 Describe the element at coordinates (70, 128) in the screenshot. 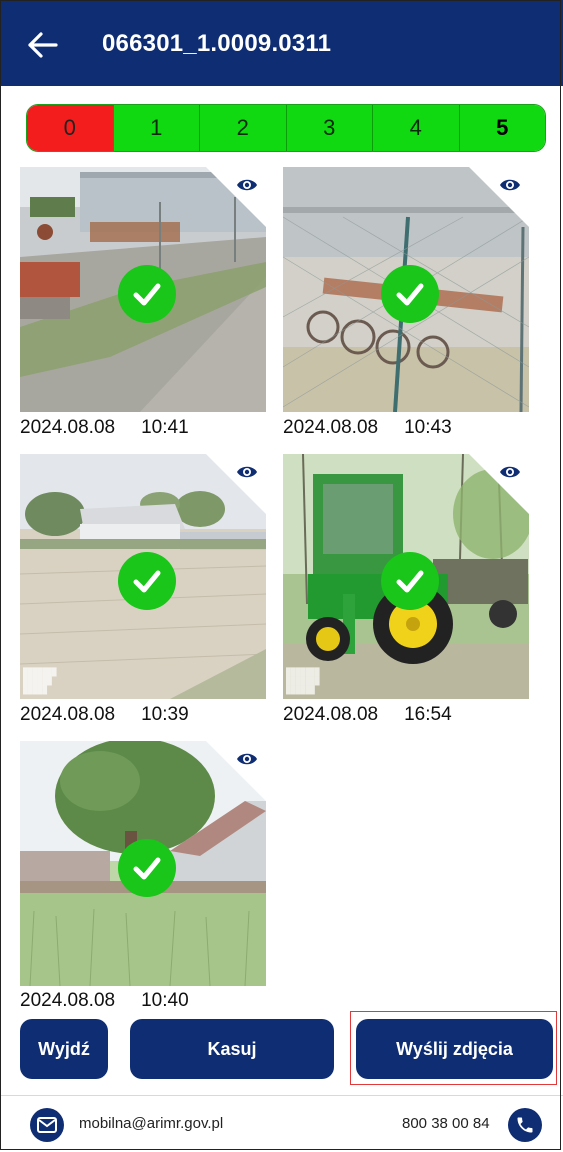

I see `segment-0: 0` at that location.